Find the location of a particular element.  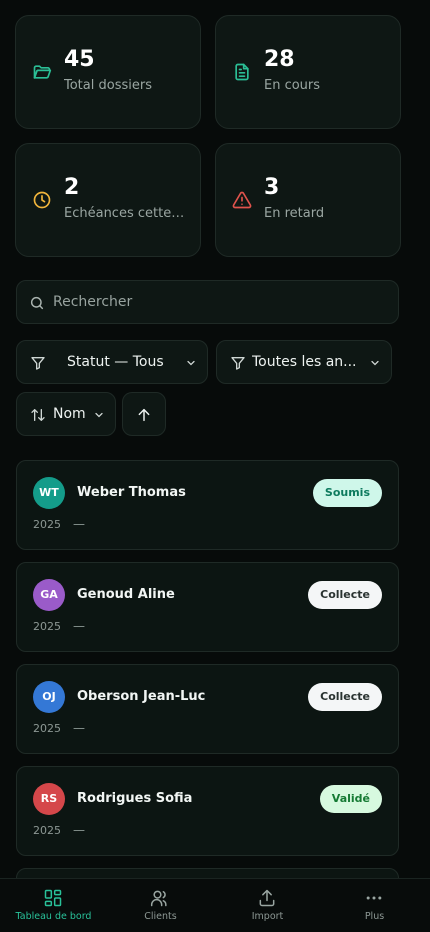

stat-card-total-dossiers: 45 Total dossiers is located at coordinates (108, 72).